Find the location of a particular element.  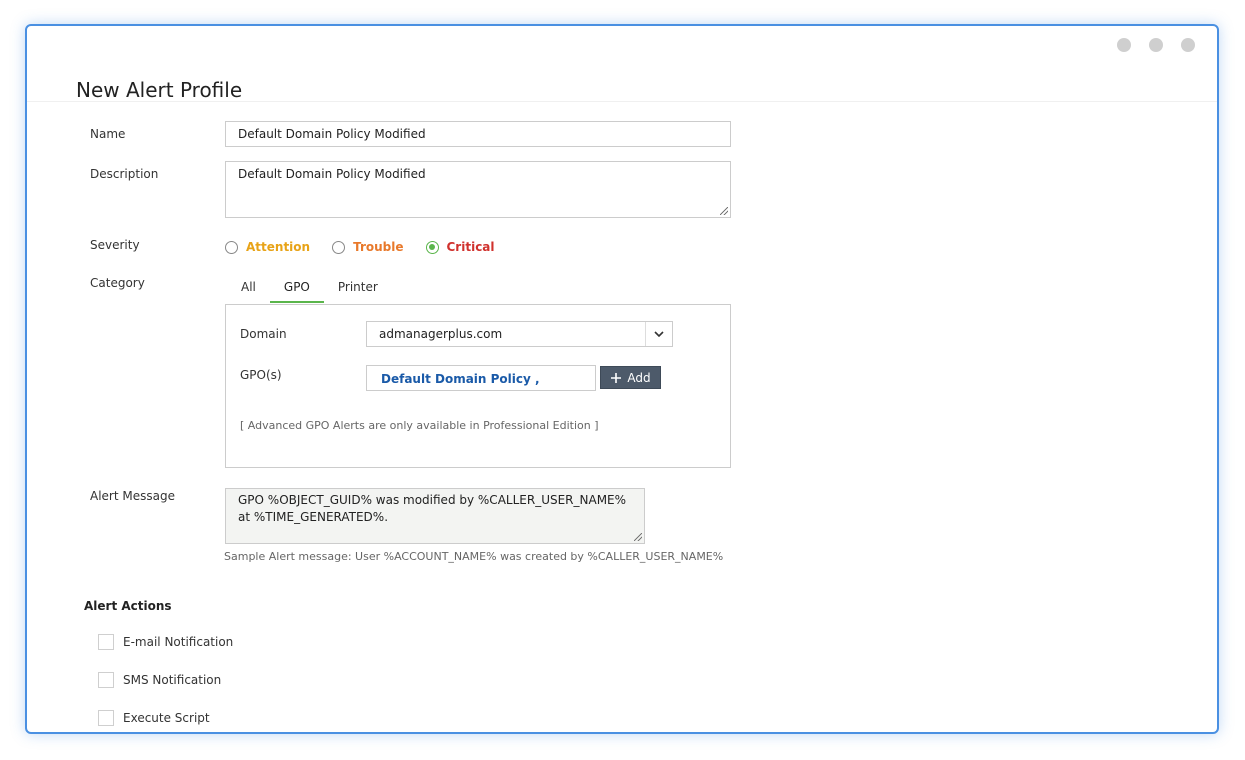

name-label: Name is located at coordinates (108, 134).